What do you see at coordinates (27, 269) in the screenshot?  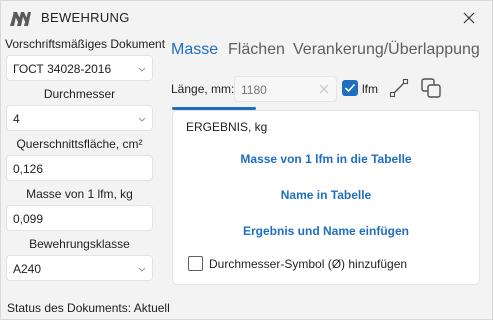 I see `rebar-class-value: A240` at bounding box center [27, 269].